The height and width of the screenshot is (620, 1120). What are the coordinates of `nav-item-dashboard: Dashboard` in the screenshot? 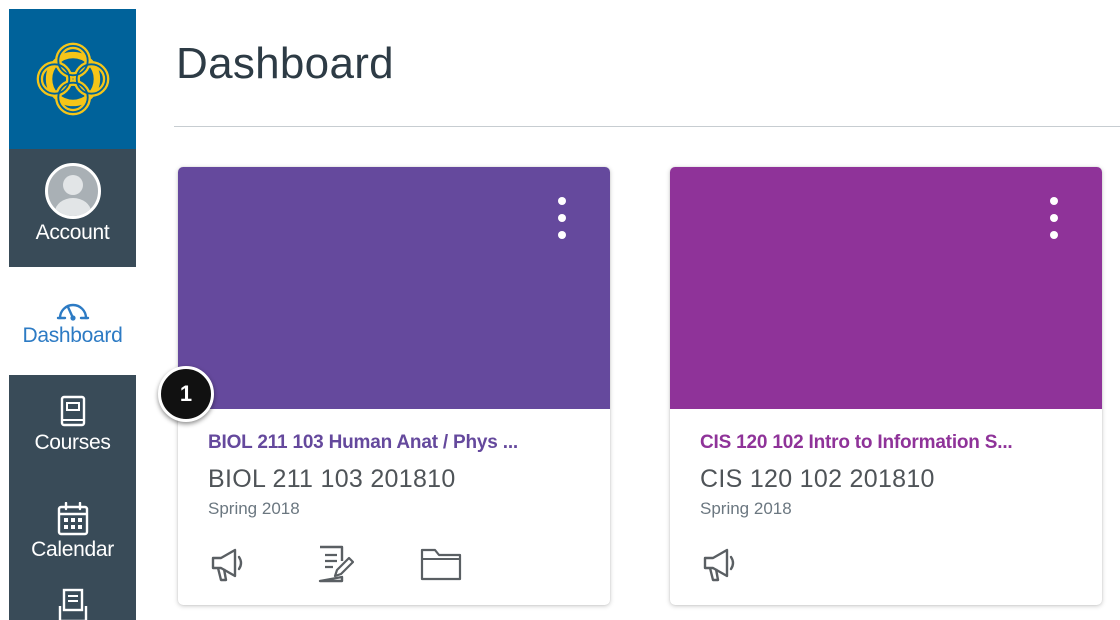 It's located at (72, 321).